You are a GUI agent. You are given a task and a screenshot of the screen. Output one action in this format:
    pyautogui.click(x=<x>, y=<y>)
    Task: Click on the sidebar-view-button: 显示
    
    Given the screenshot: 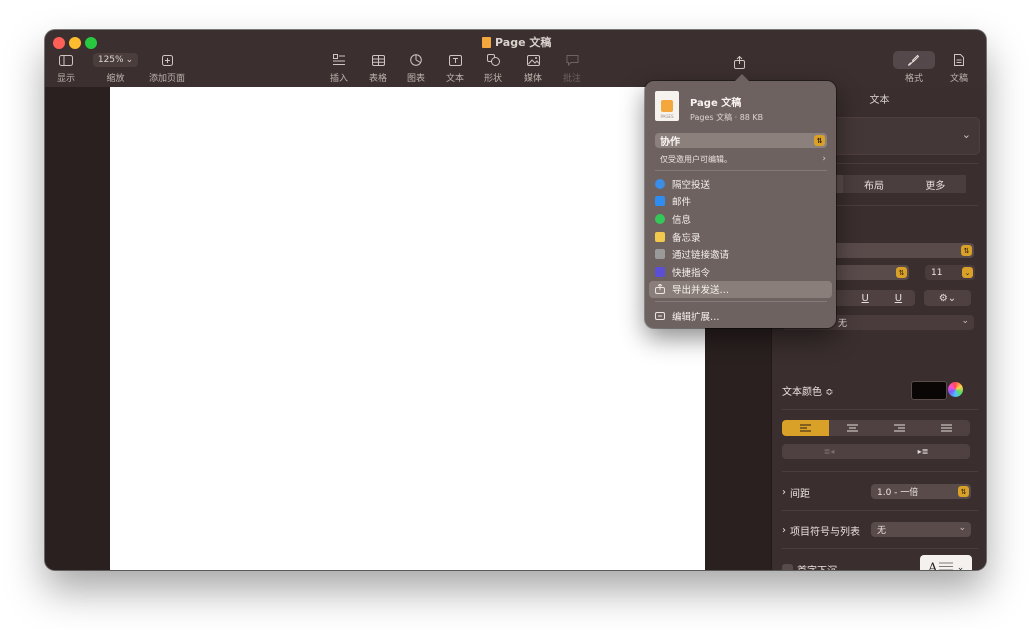 What is the action you would take?
    pyautogui.click(x=66, y=68)
    